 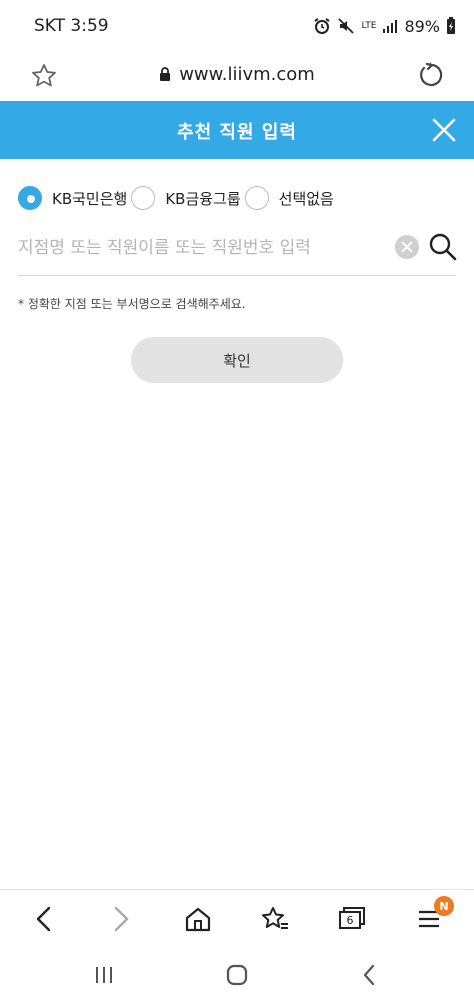 I want to click on url-display: www.liivm.com, so click(x=237, y=74).